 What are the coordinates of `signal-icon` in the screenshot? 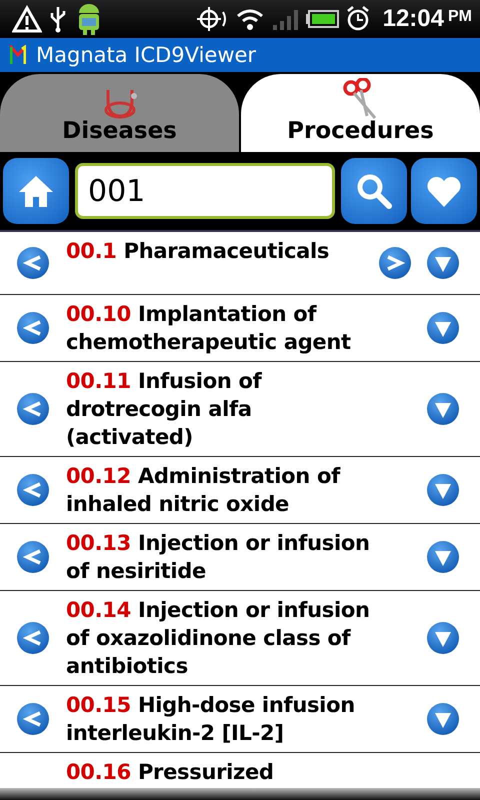 It's located at (284, 19).